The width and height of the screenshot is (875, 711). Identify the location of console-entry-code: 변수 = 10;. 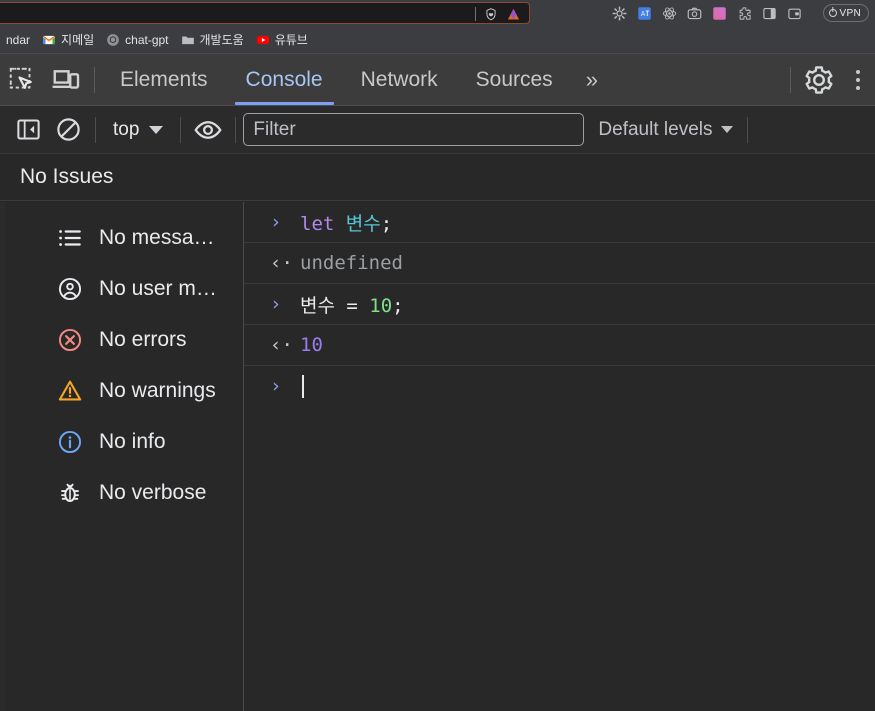
(352, 304).